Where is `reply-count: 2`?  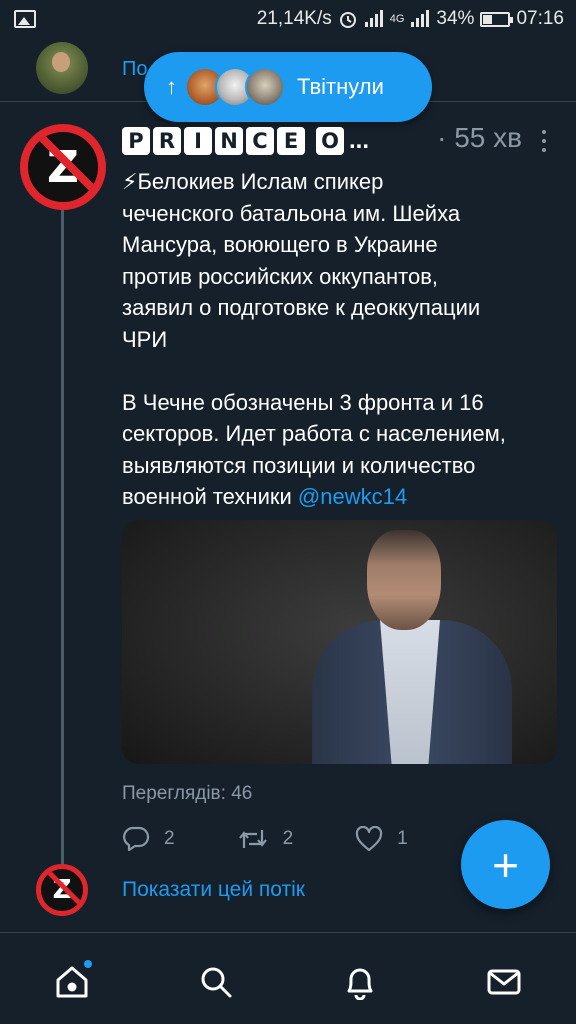 reply-count: 2 is located at coordinates (169, 838).